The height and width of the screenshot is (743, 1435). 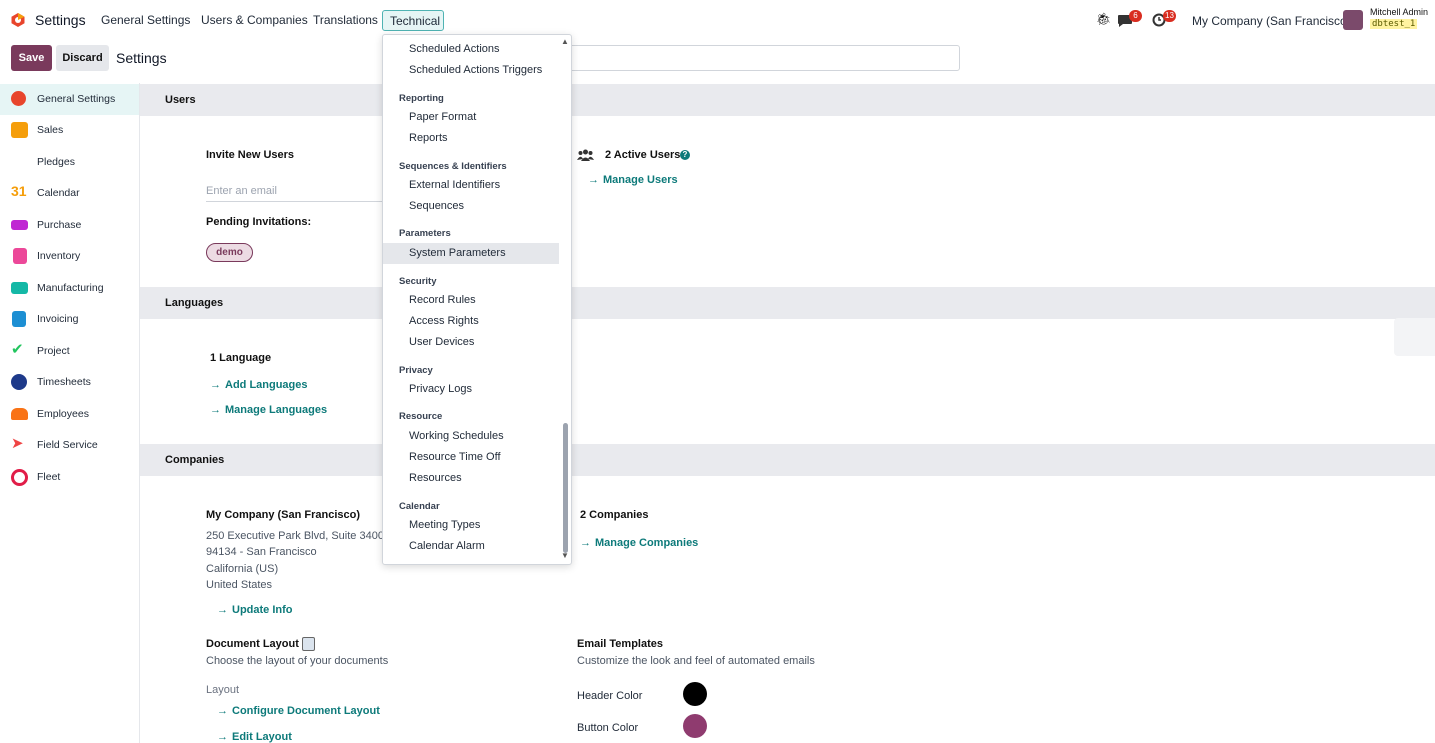 I want to click on document-layout-title: Document Layout, so click(x=252, y=644).